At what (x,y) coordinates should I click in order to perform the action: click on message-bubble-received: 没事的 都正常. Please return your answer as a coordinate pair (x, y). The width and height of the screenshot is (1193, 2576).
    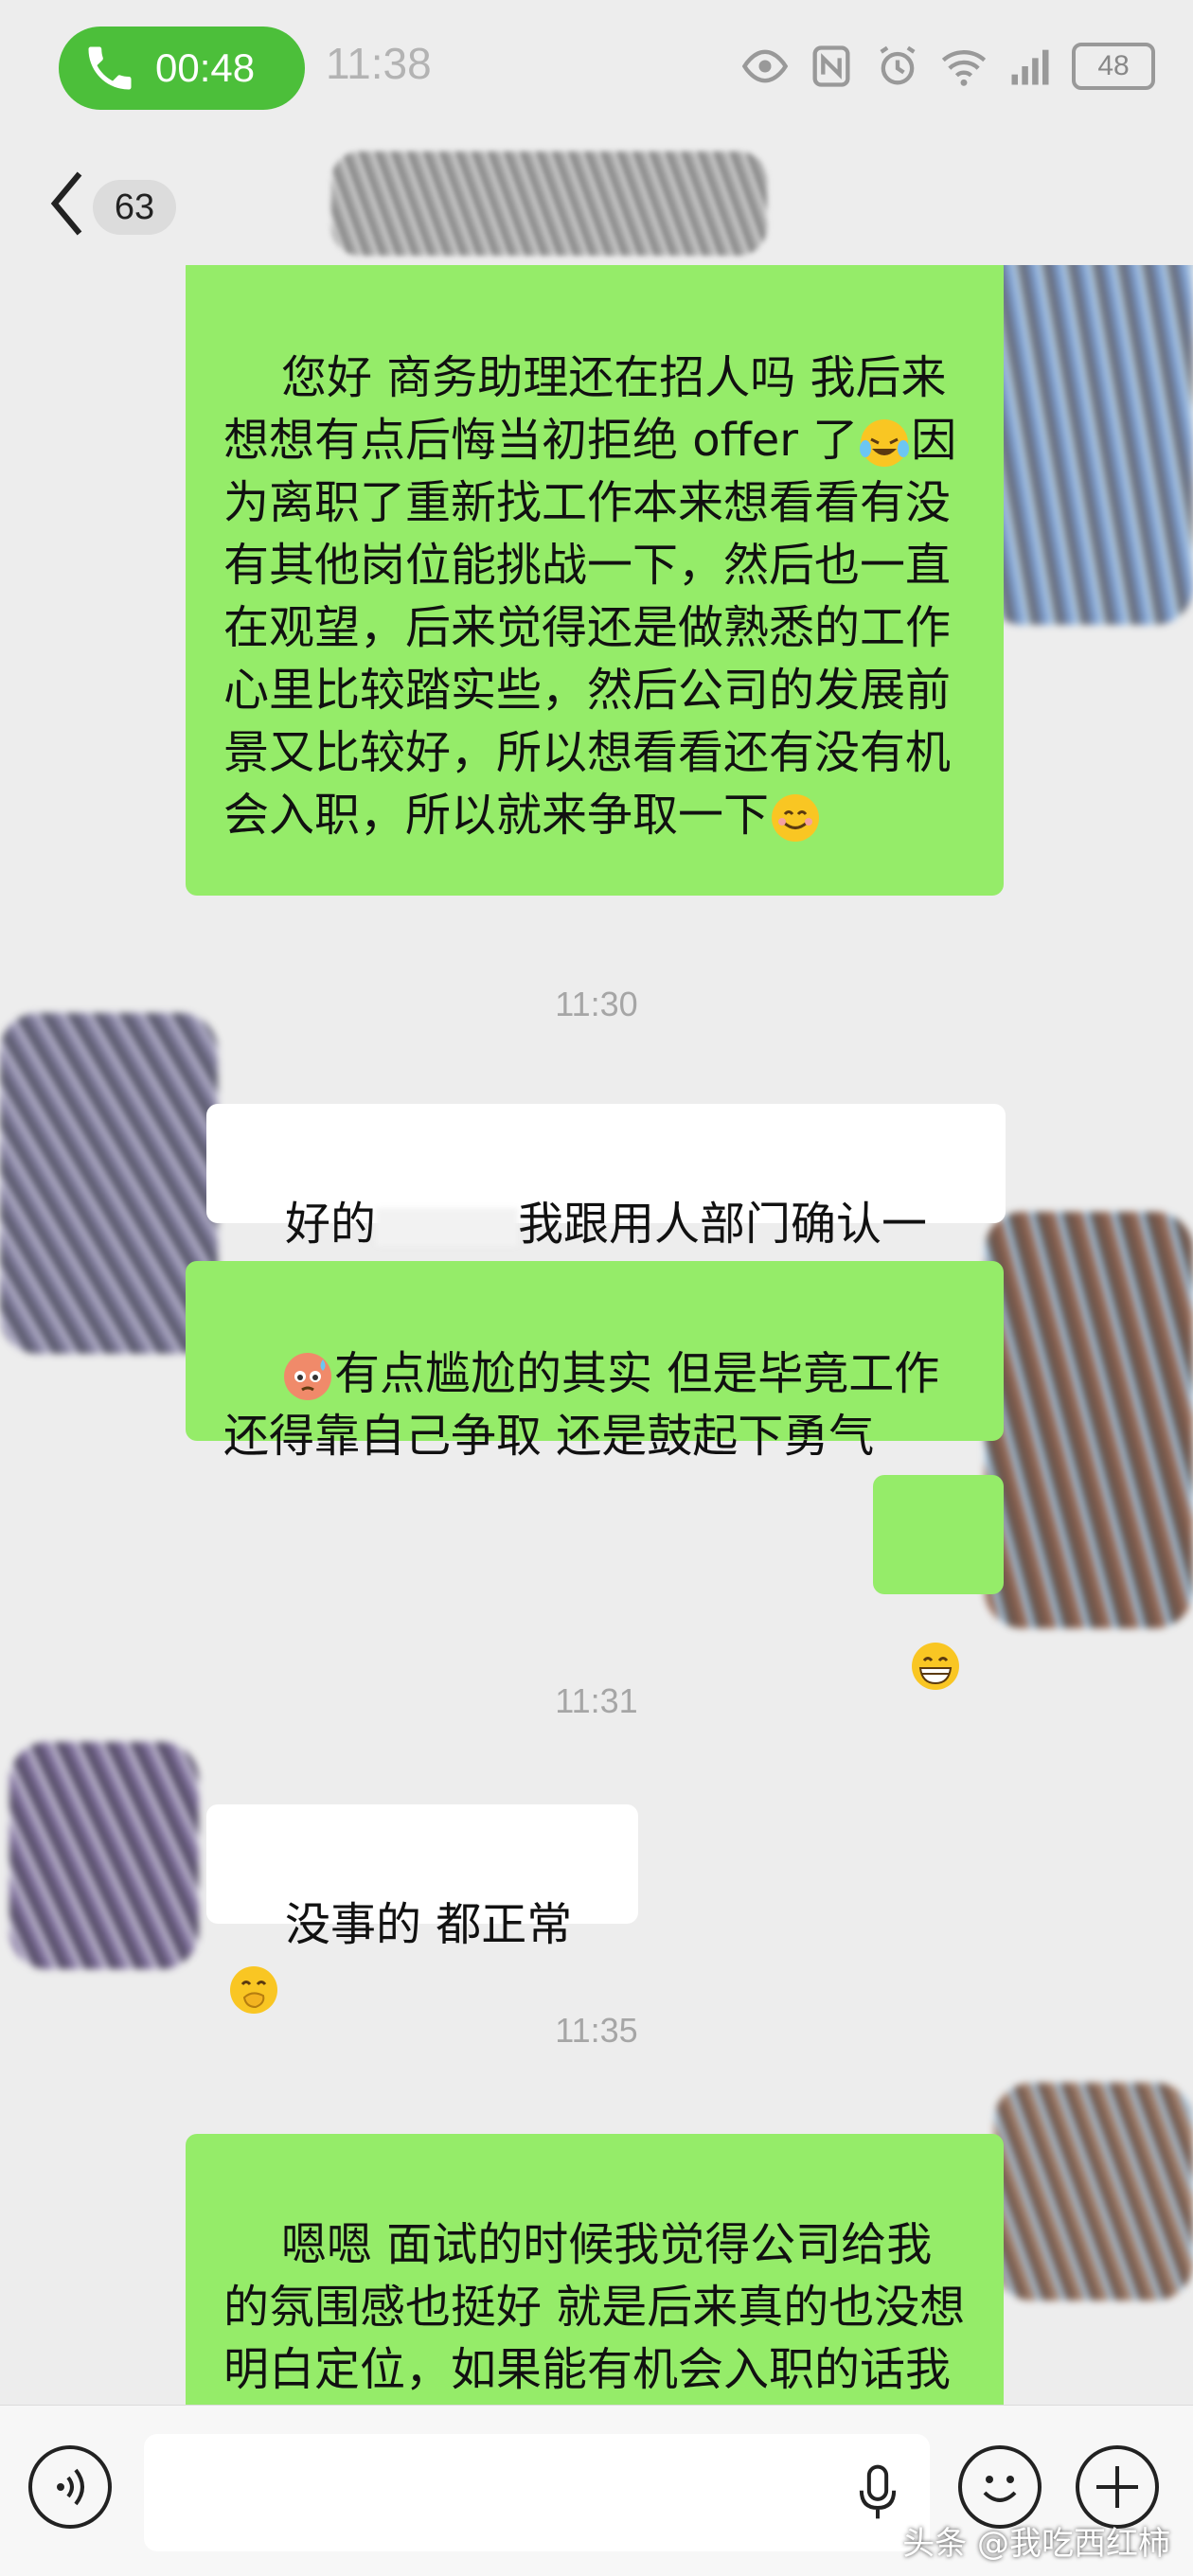
    Looking at the image, I should click on (422, 1909).